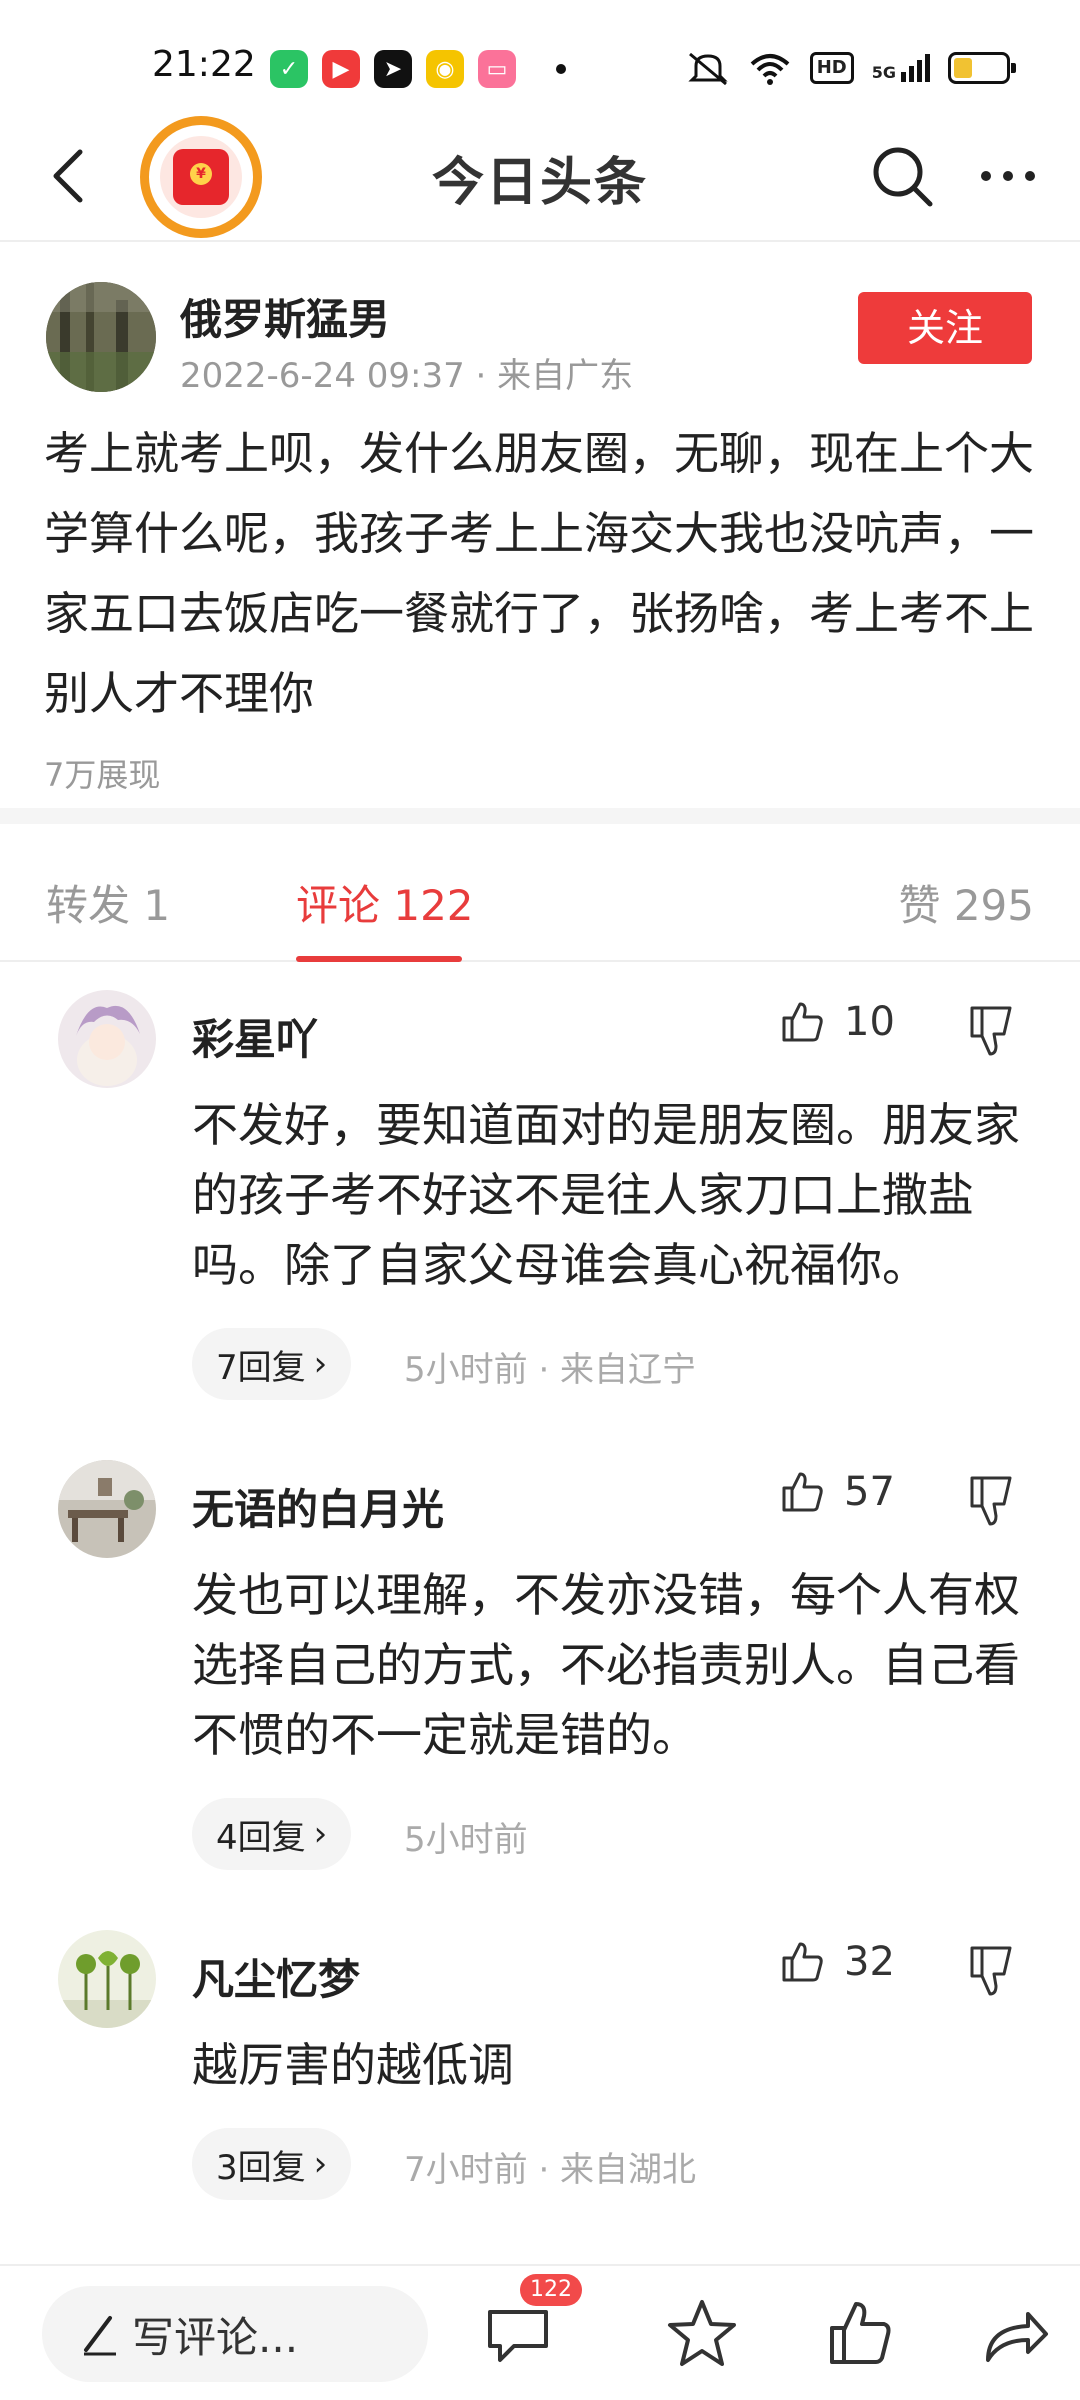 Image resolution: width=1080 pixels, height=2400 pixels. Describe the element at coordinates (836, 1022) in the screenshot. I see `comment-like-button: 10` at that location.